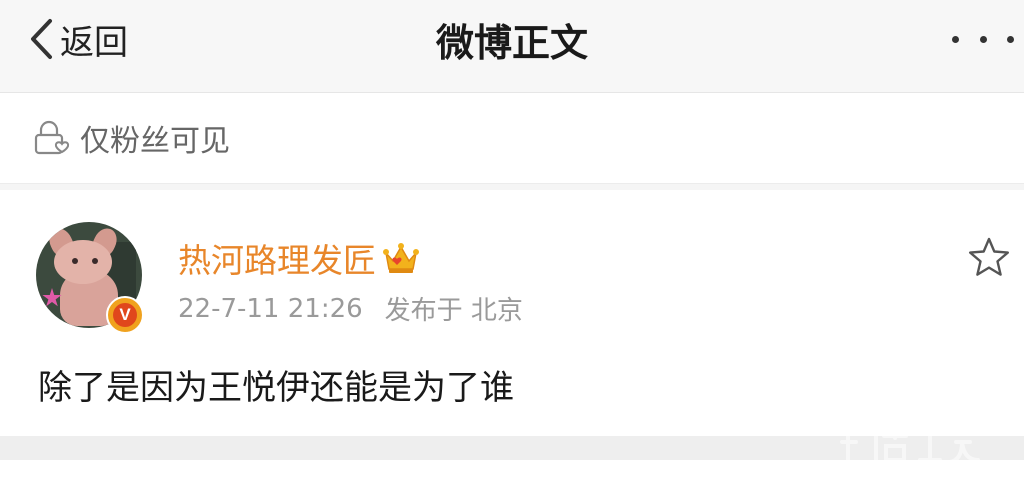 This screenshot has width=1024, height=482. I want to click on more-dots-icon, so click(955, 39).